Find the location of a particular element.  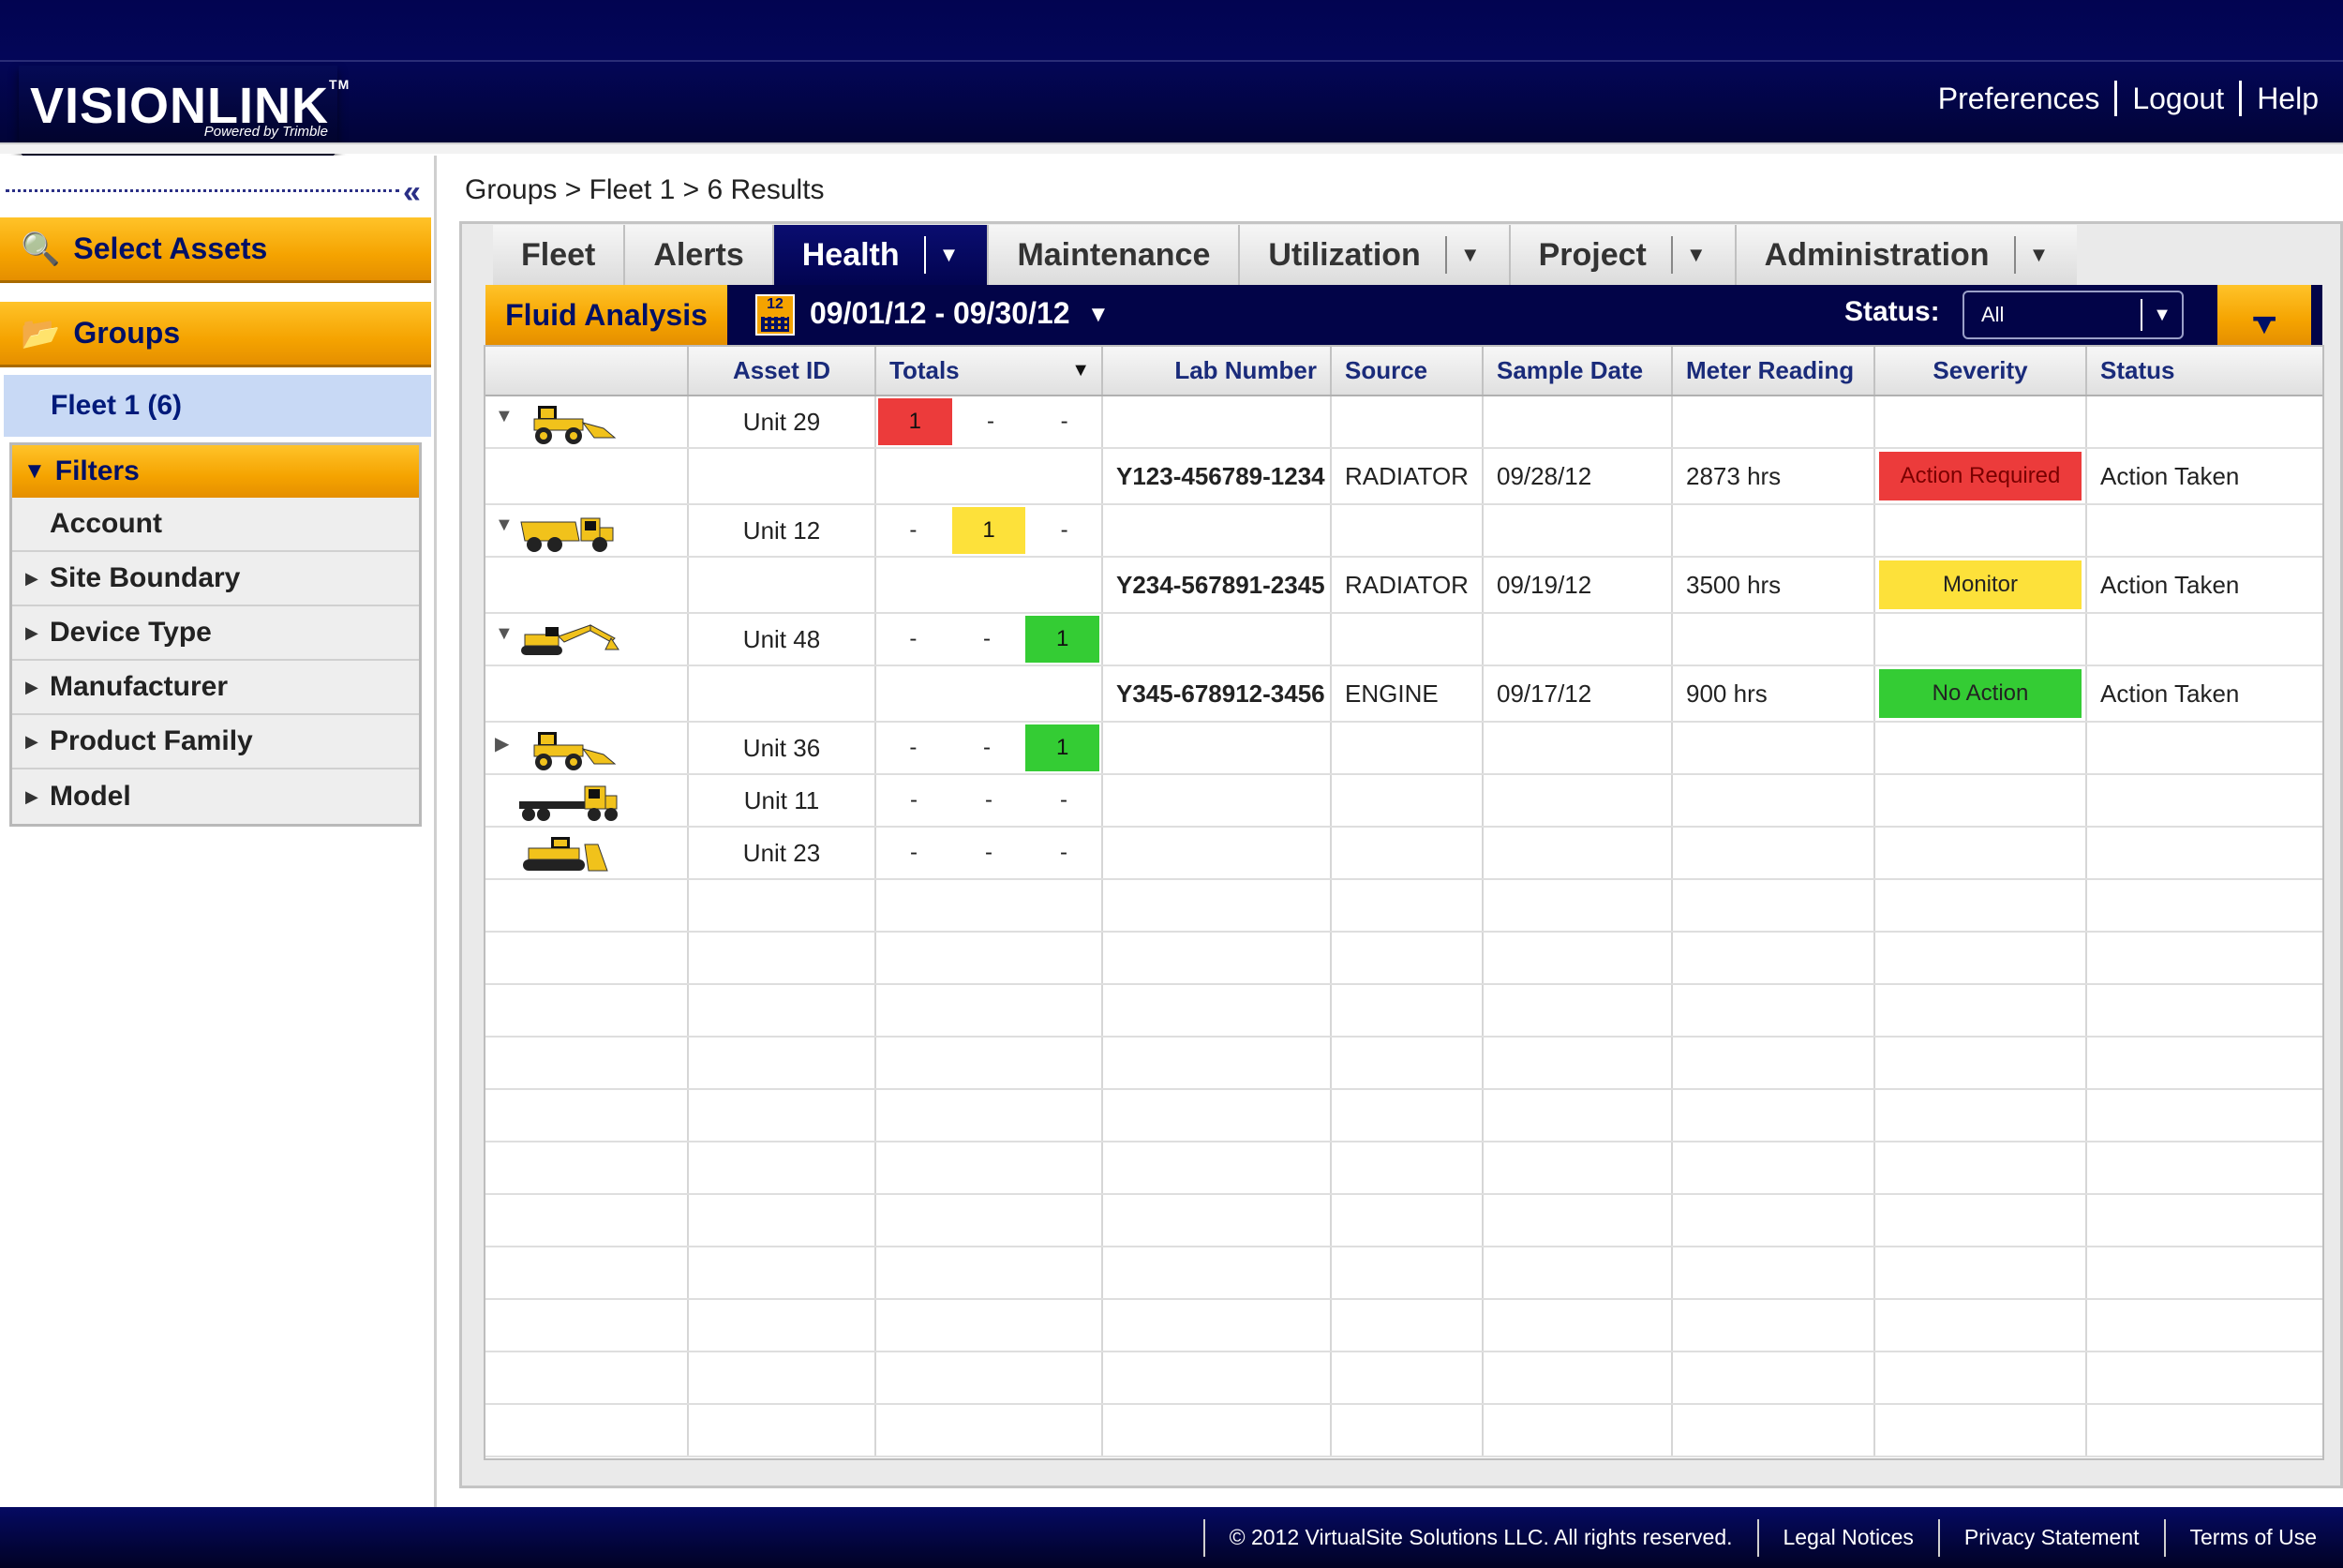

column-header-totals: Totals ▼ is located at coordinates (989, 371).